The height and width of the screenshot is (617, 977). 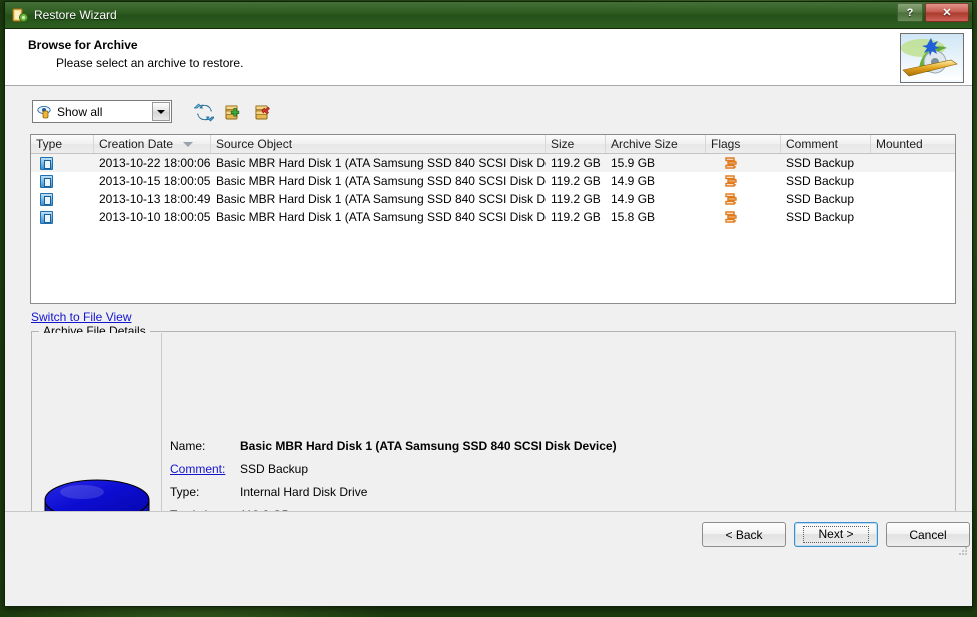 What do you see at coordinates (656, 144) in the screenshot?
I see `column-header-archive-size: Archive Size` at bounding box center [656, 144].